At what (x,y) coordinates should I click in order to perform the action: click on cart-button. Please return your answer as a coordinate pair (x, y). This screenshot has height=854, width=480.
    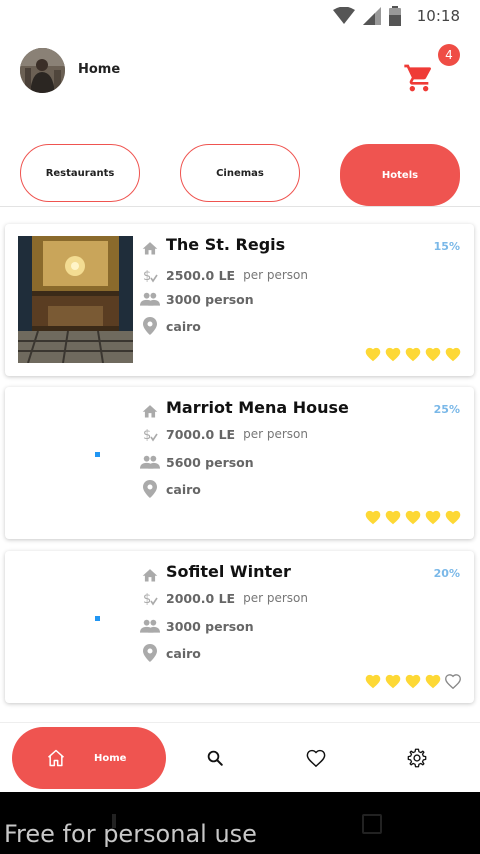
    Looking at the image, I should click on (419, 78).